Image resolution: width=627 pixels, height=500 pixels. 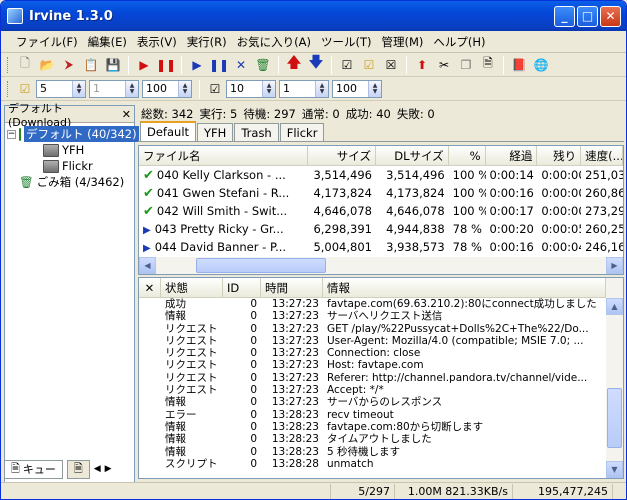 I want to click on globe-icon: 🌐, so click(x=541, y=65).